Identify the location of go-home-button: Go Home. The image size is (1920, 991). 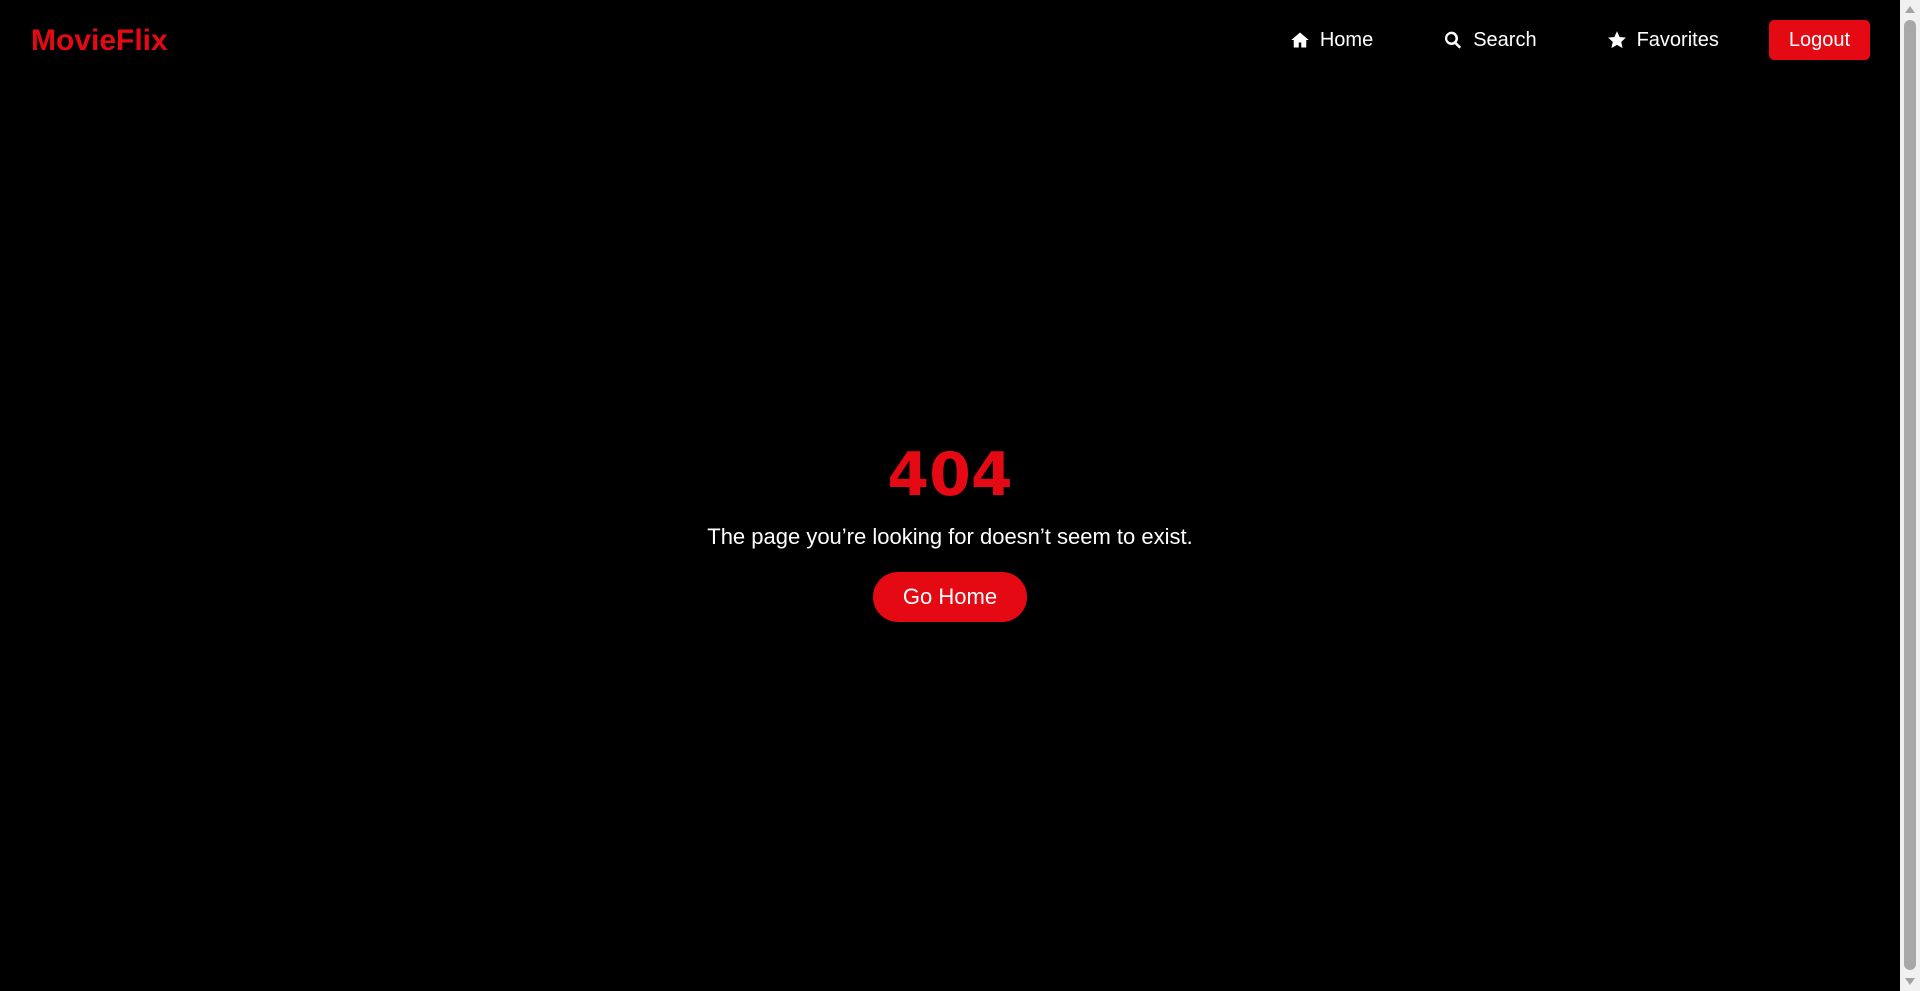
(950, 597).